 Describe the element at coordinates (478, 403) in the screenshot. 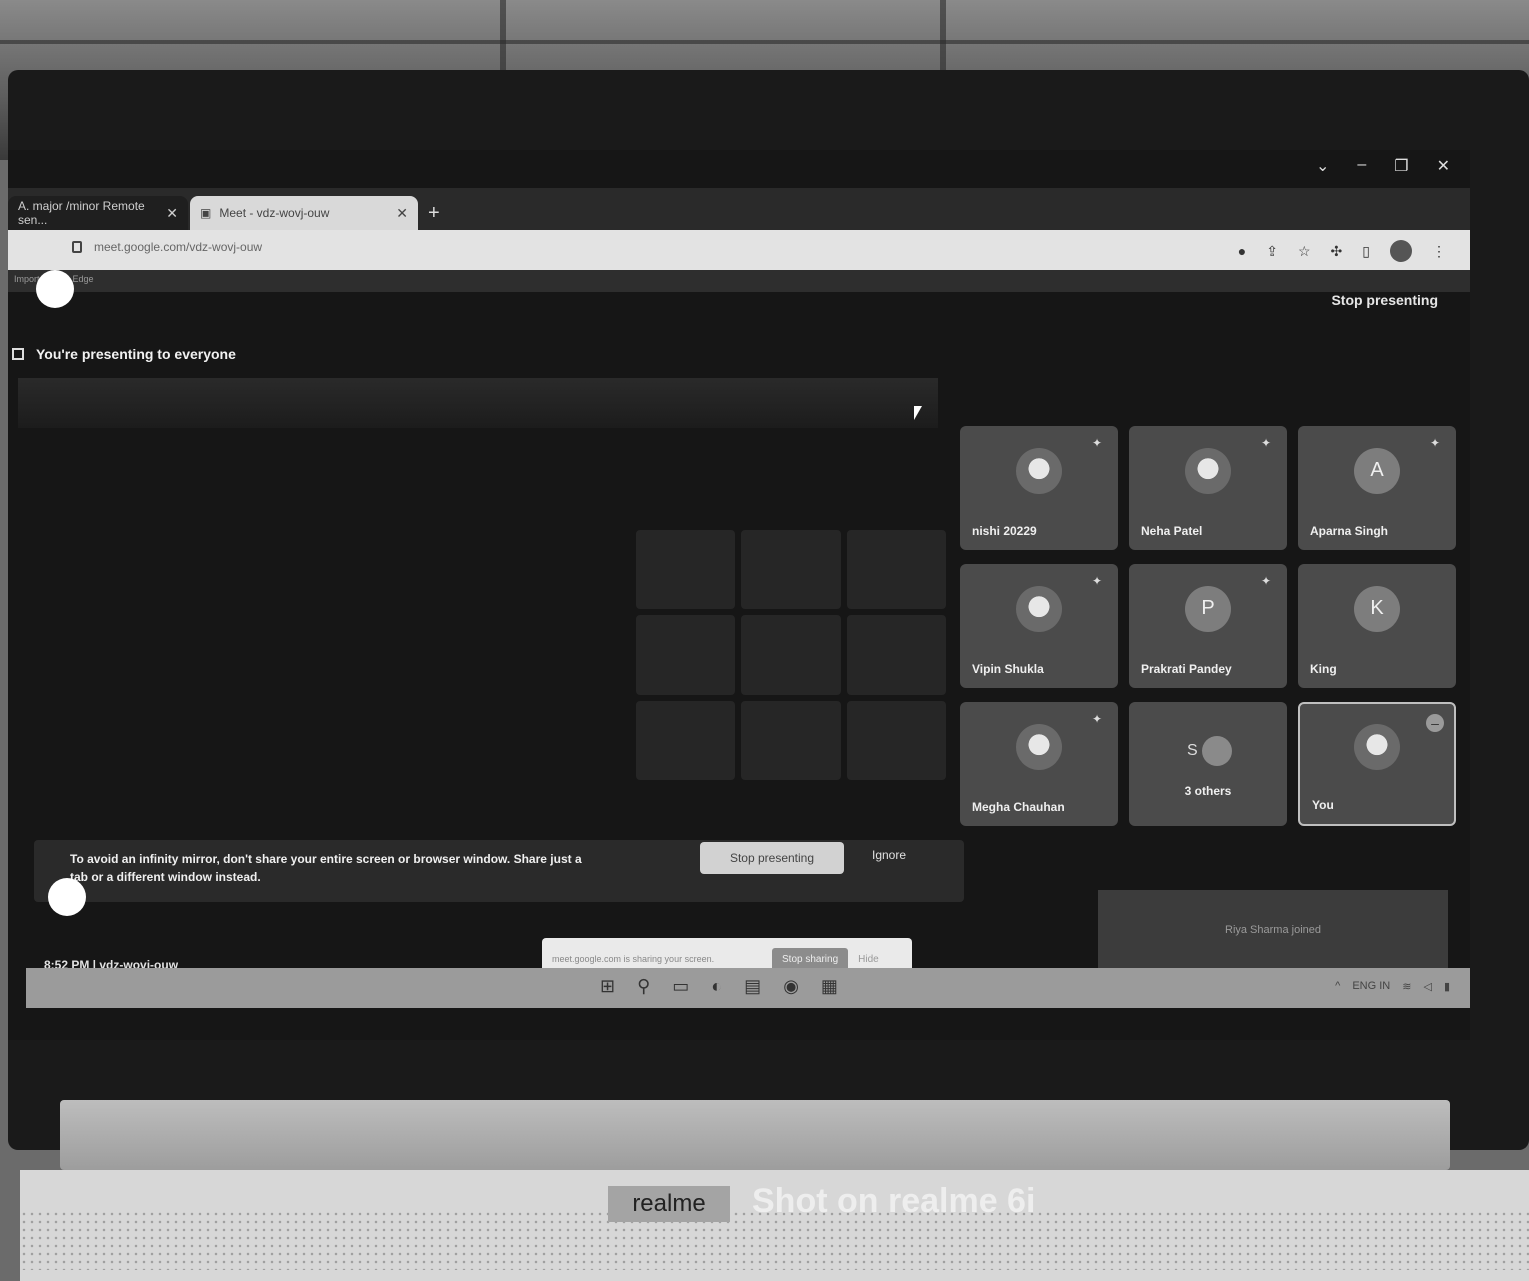

I see `infinity-mirror-preview` at that location.